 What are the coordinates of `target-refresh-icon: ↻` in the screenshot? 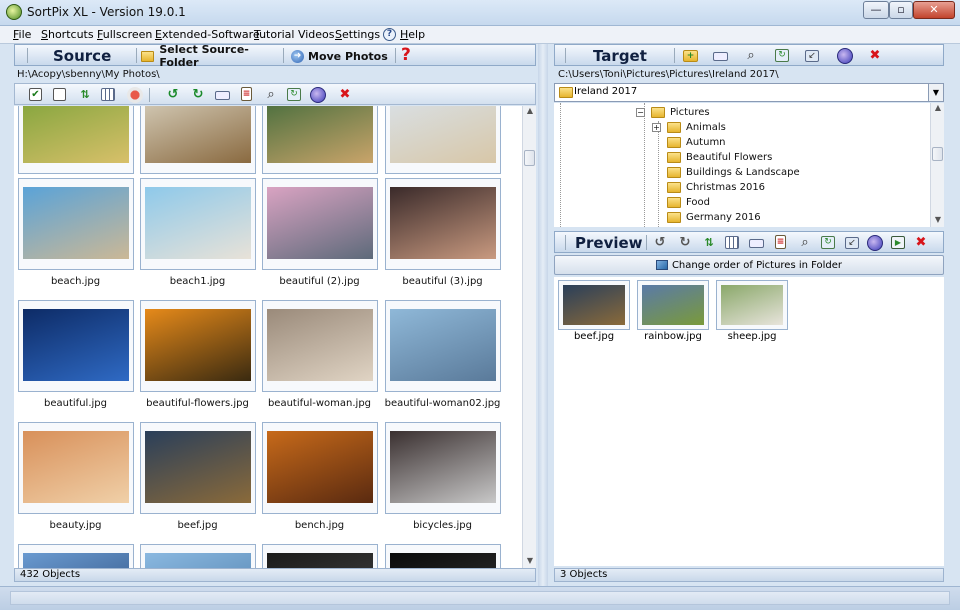 It's located at (782, 55).